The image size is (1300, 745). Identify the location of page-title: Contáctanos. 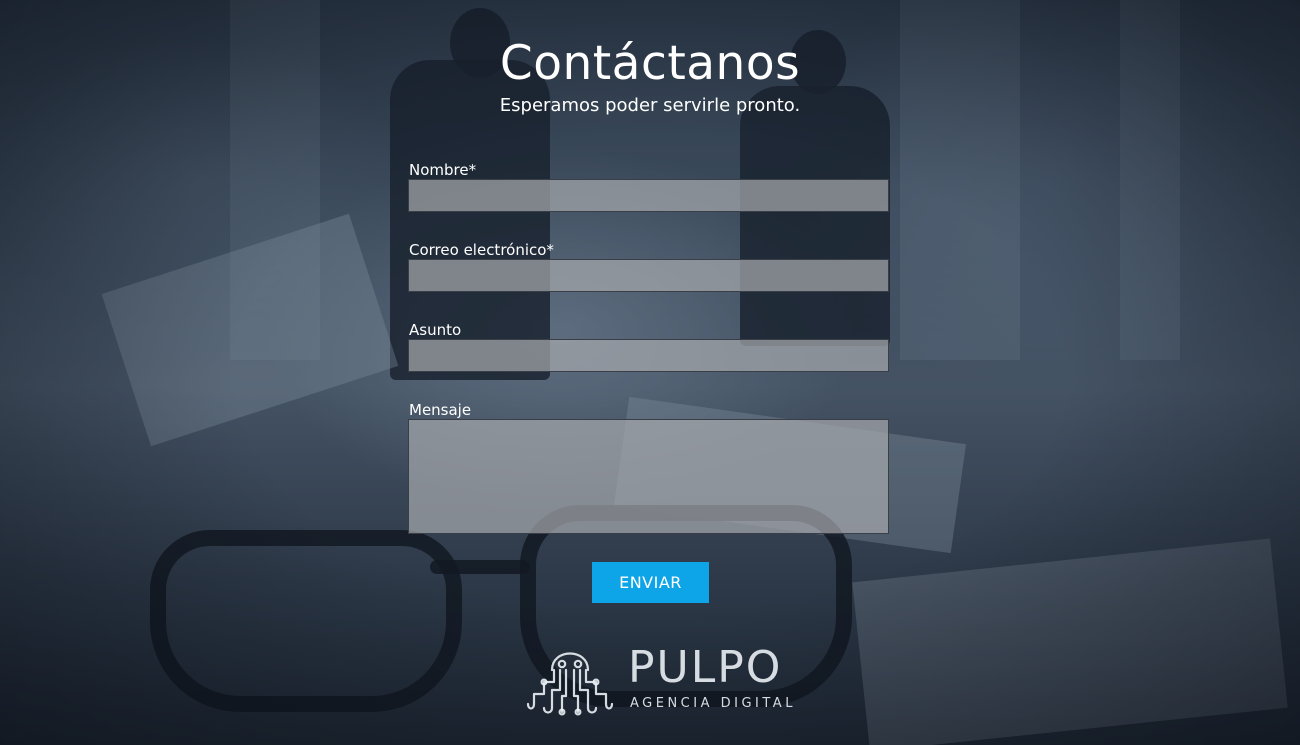
(650, 63).